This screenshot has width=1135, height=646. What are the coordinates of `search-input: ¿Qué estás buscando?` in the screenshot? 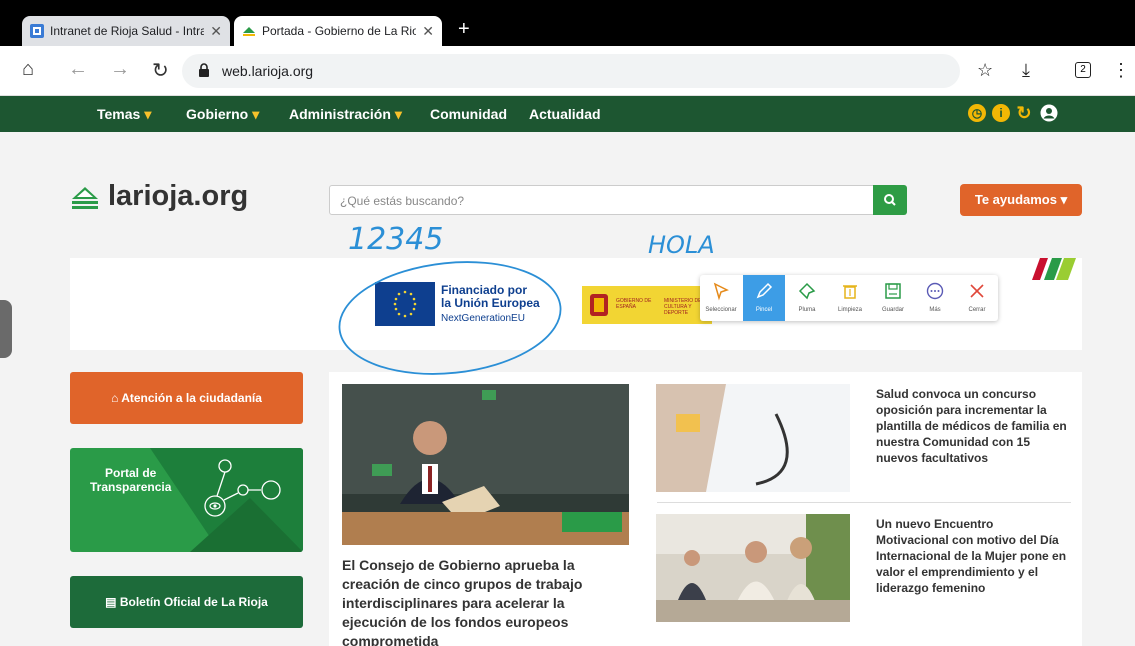 It's located at (601, 200).